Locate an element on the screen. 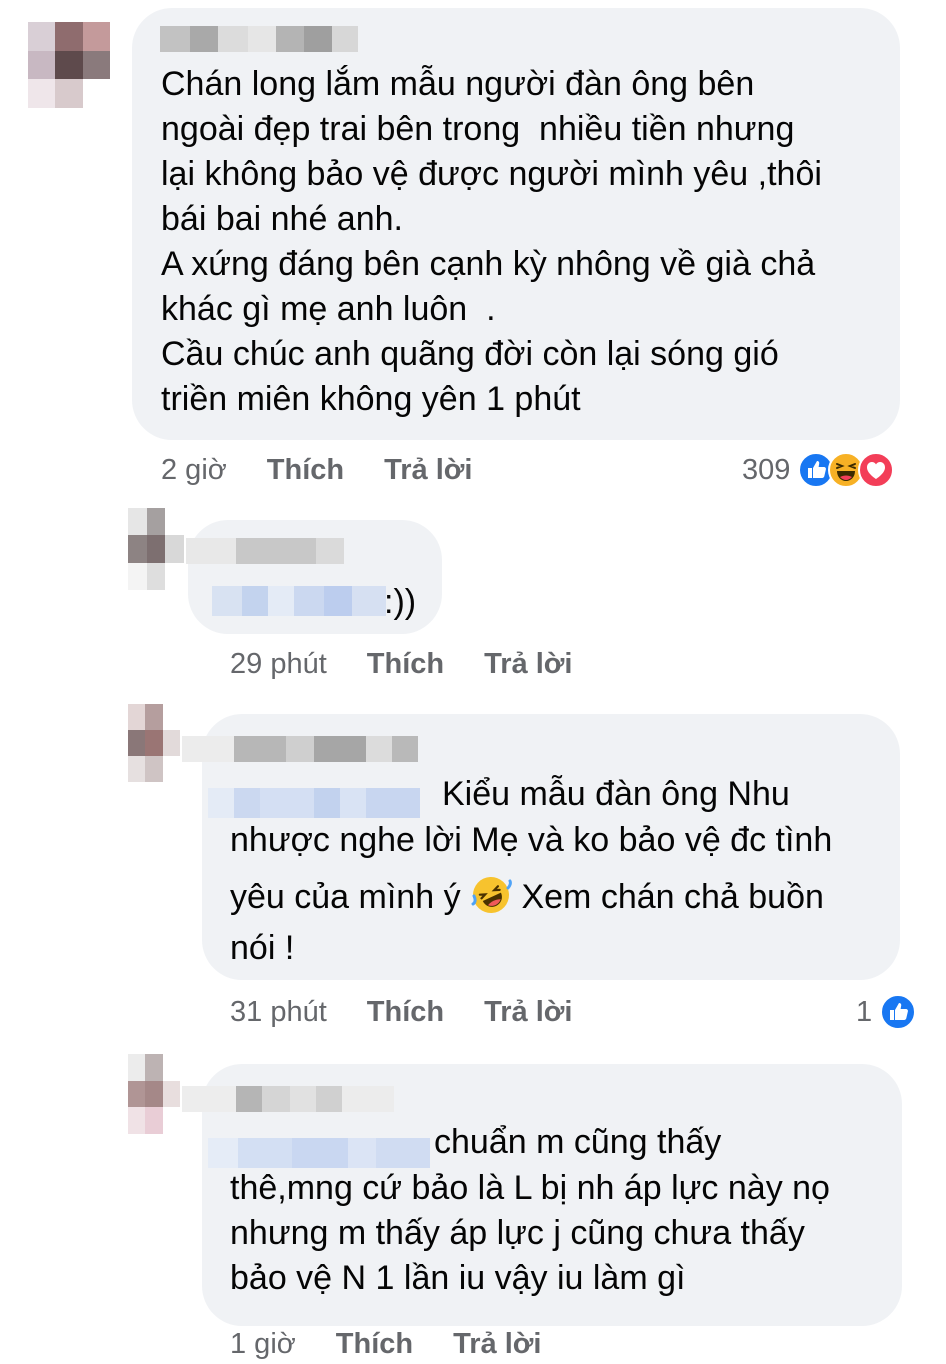 The image size is (946, 1364). reaction-count: 1 is located at coordinates (864, 1011).